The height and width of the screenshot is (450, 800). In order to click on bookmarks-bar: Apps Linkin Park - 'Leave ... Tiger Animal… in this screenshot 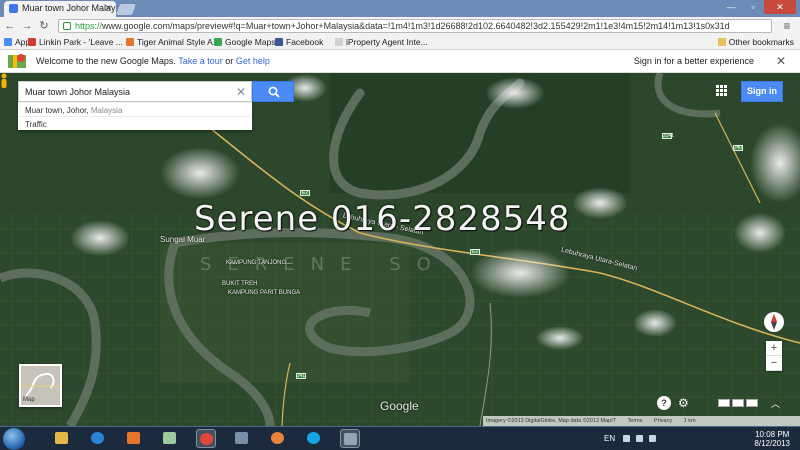, I will do `click(400, 42)`.